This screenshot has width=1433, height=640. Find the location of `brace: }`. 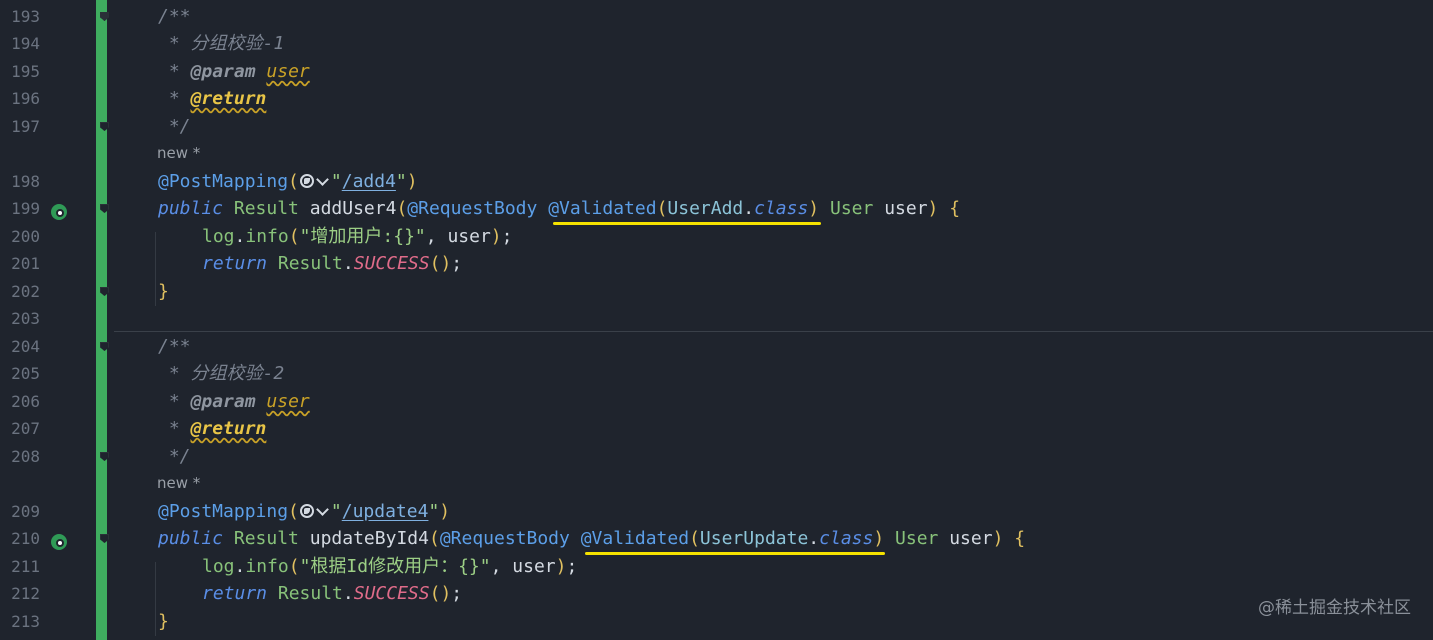

brace: } is located at coordinates (163, 621).